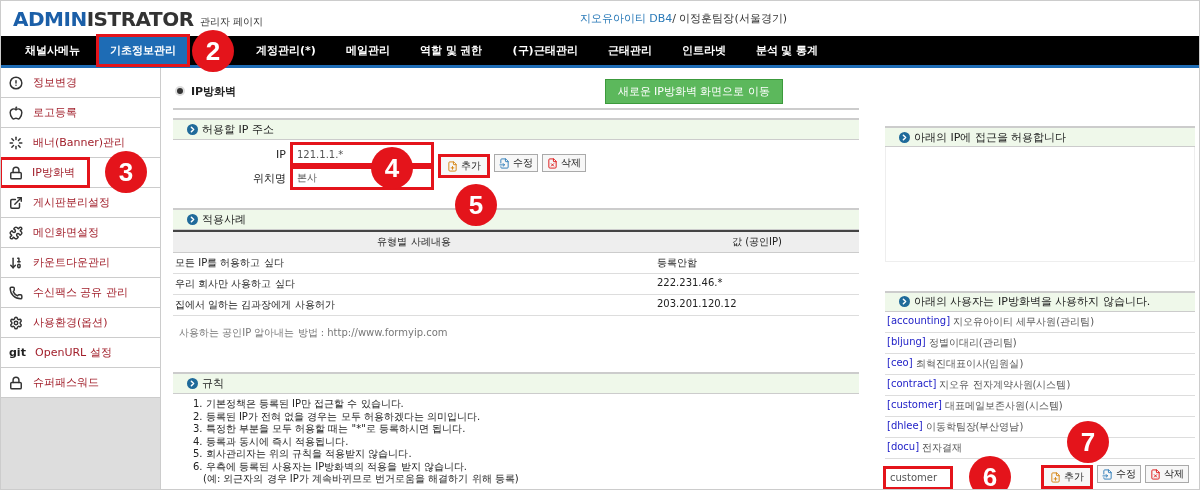 Image resolution: width=1200 pixels, height=490 pixels. Describe the element at coordinates (55, 112) in the screenshot. I see `sidebar-item: 로고등록` at that location.